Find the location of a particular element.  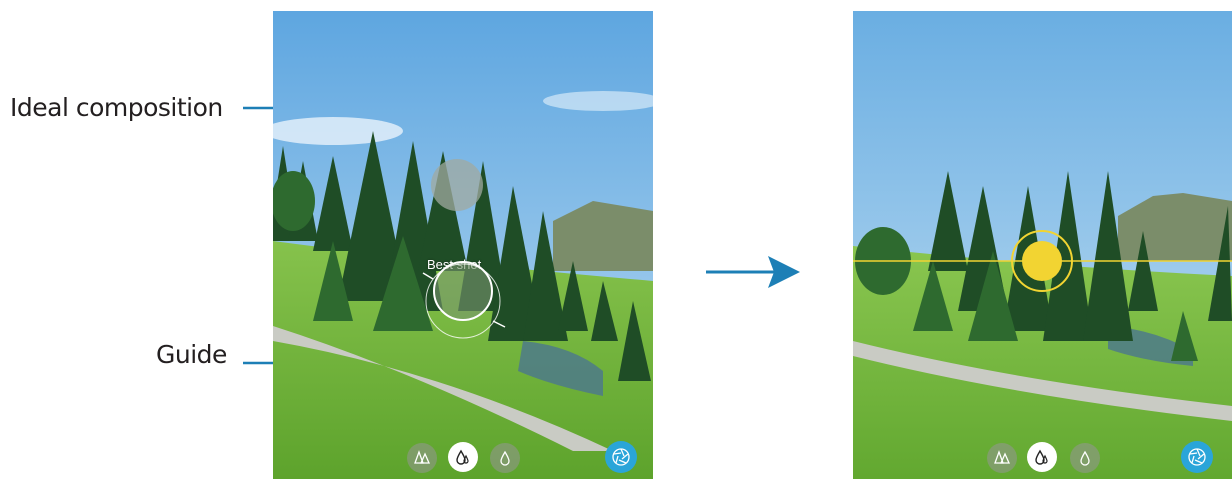

ideal-composition-target is located at coordinates (457, 185).